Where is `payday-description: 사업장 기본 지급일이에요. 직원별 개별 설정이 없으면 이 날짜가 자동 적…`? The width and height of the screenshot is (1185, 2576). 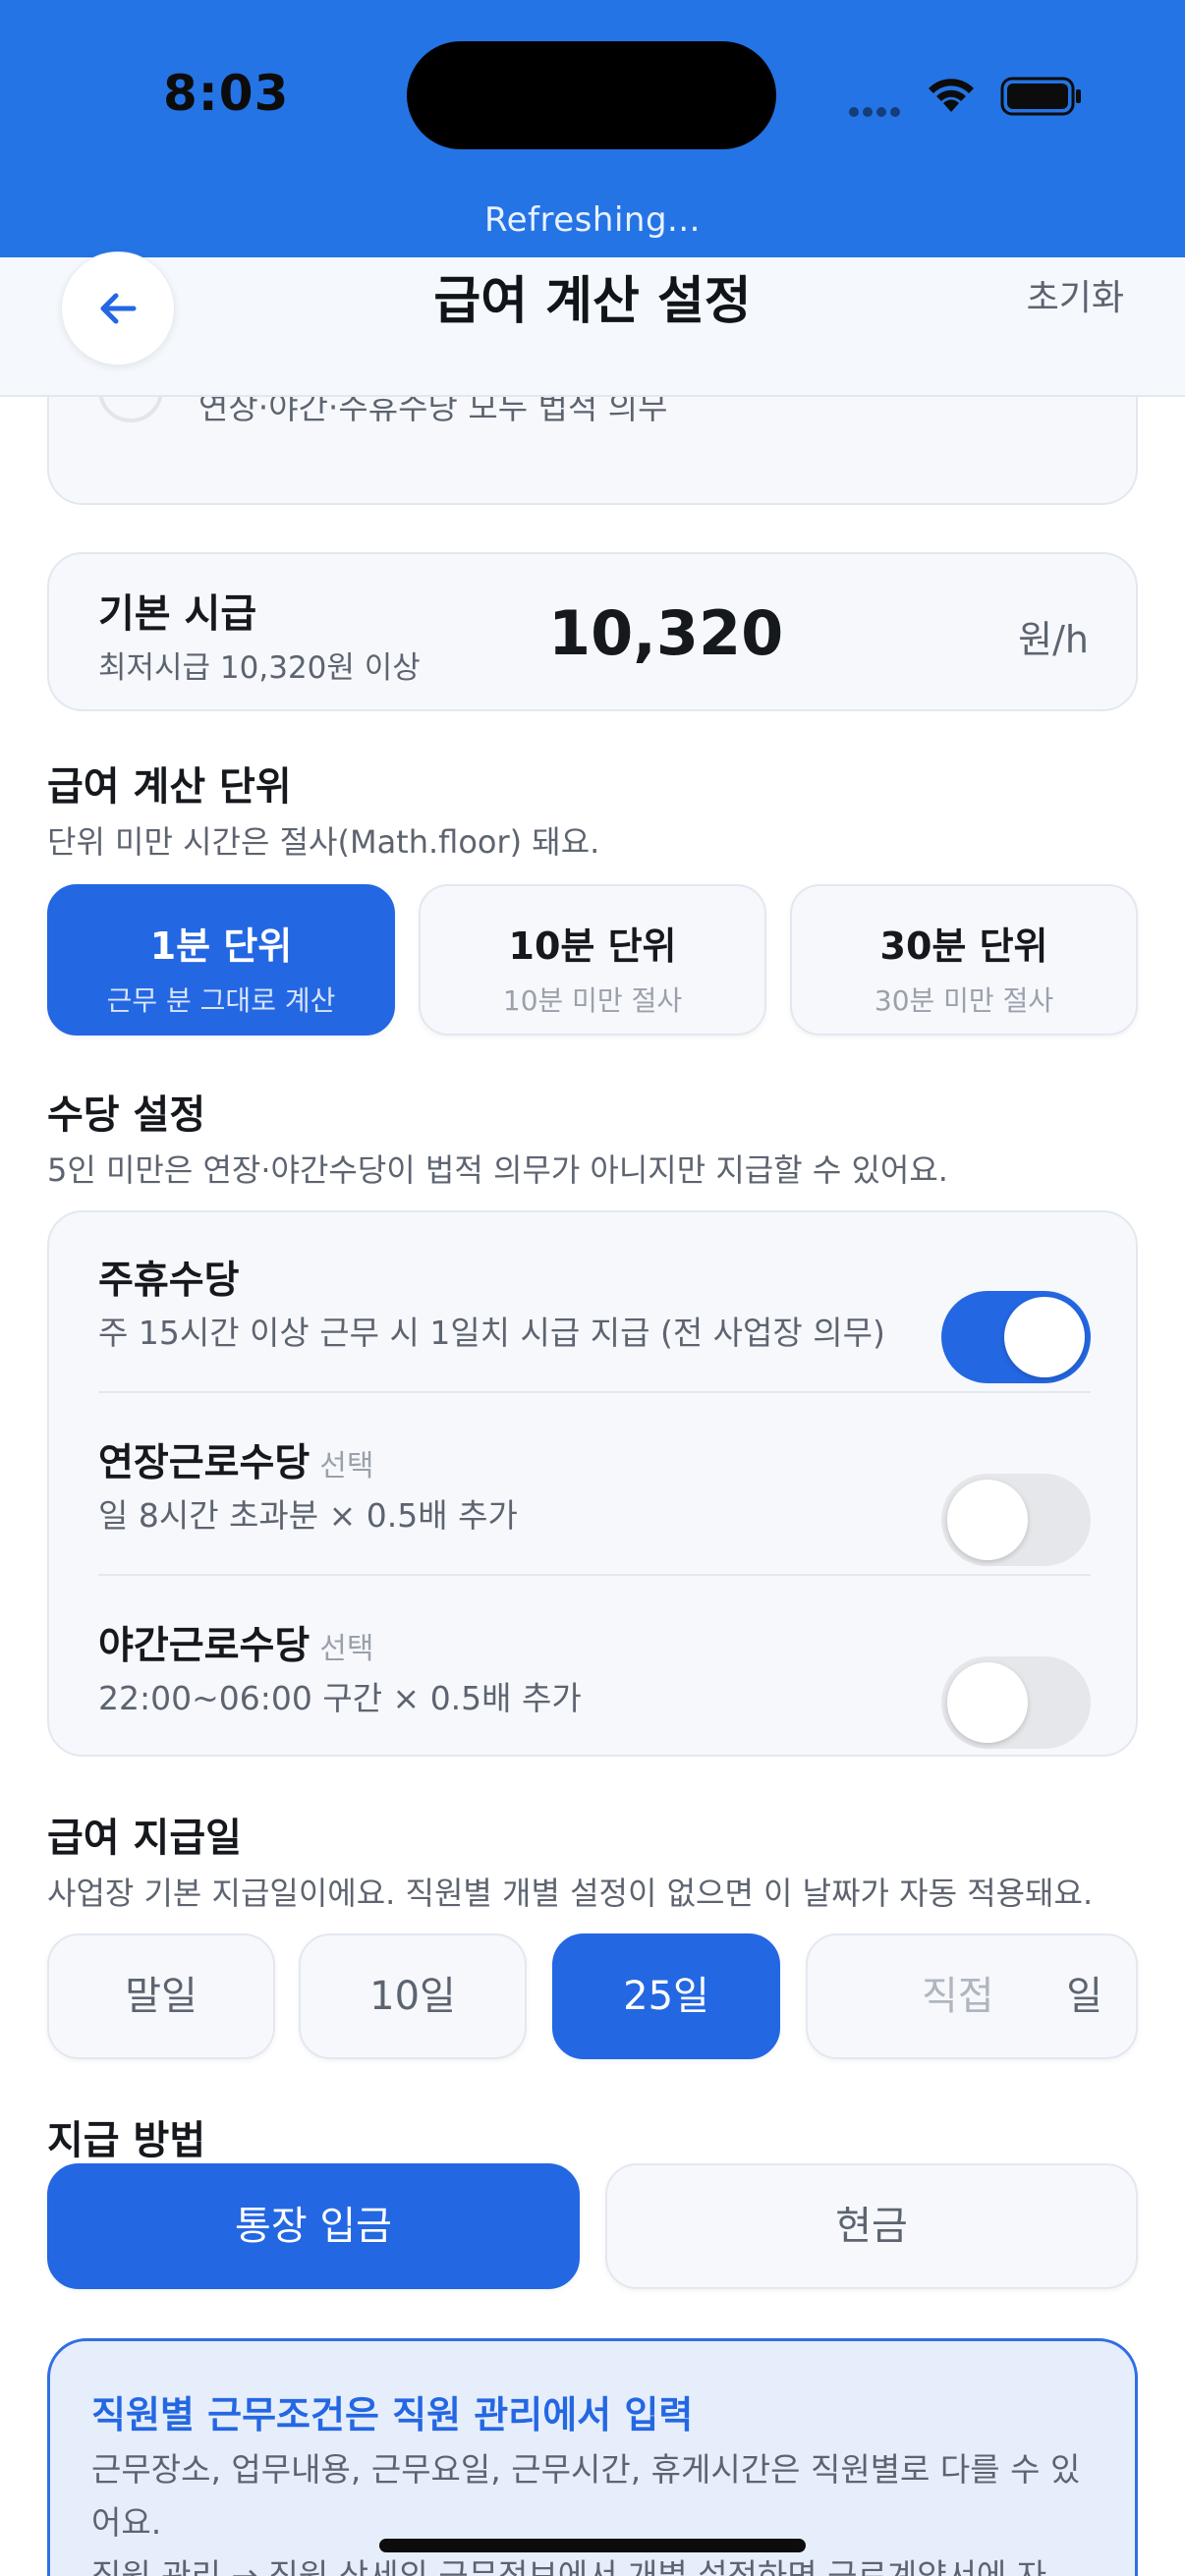
payday-description: 사업장 기본 지급일이에요. 직원별 개별 설정이 없으면 이 날짜가 자동 적… is located at coordinates (571, 1893).